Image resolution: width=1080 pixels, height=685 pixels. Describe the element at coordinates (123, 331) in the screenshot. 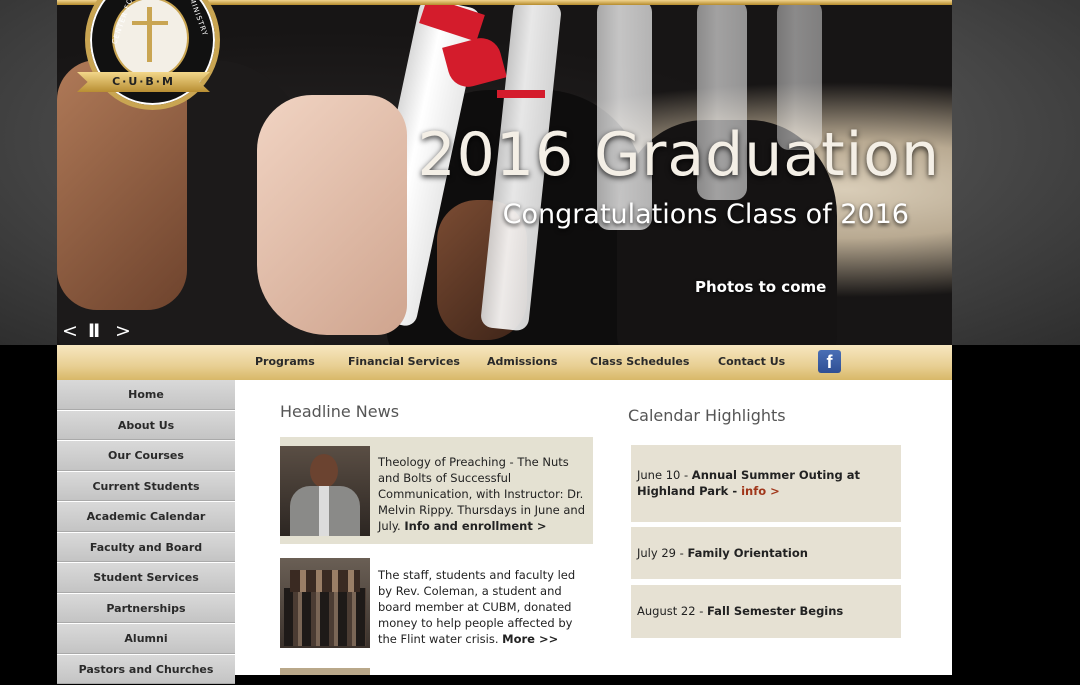

I see `slideshow-next-button: >` at that location.